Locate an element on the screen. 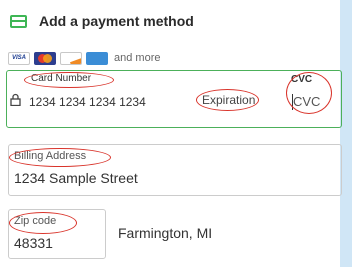 Image resolution: width=352 pixels, height=267 pixels. billing-address-label: Billing Address is located at coordinates (50, 156).